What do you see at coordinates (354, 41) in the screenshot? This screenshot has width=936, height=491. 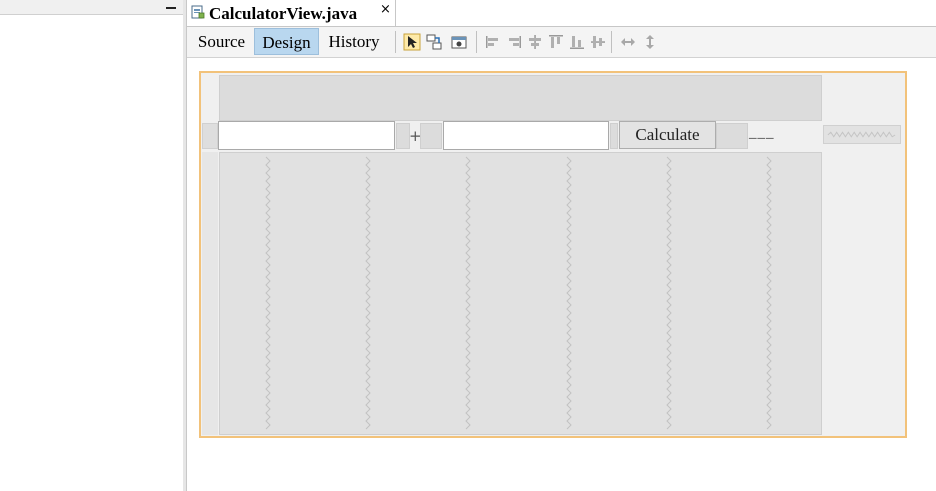 I see `tab-history: History` at bounding box center [354, 41].